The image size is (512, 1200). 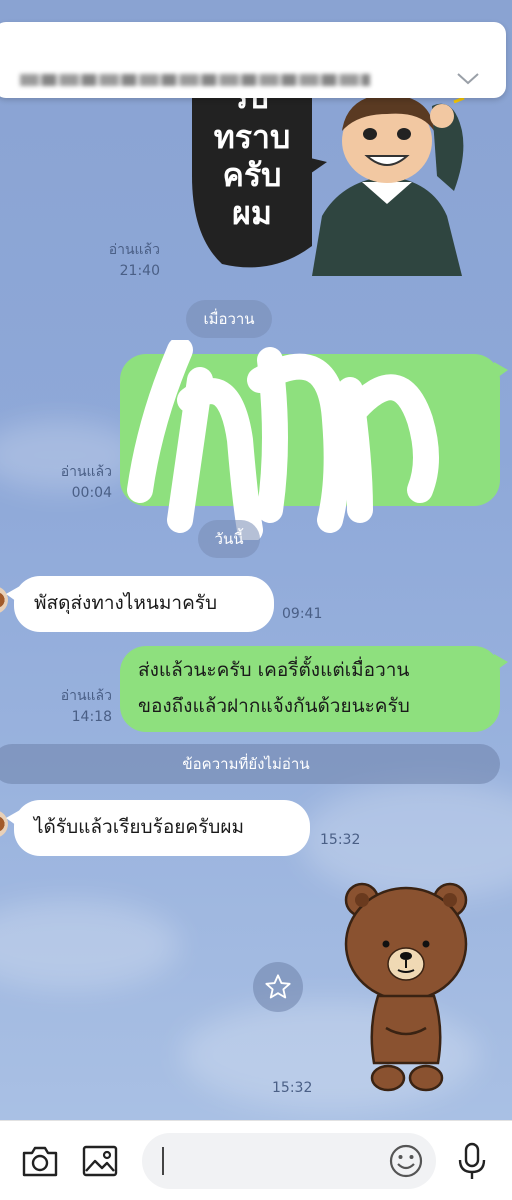 I want to click on message-time: 09:41, so click(x=302, y=614).